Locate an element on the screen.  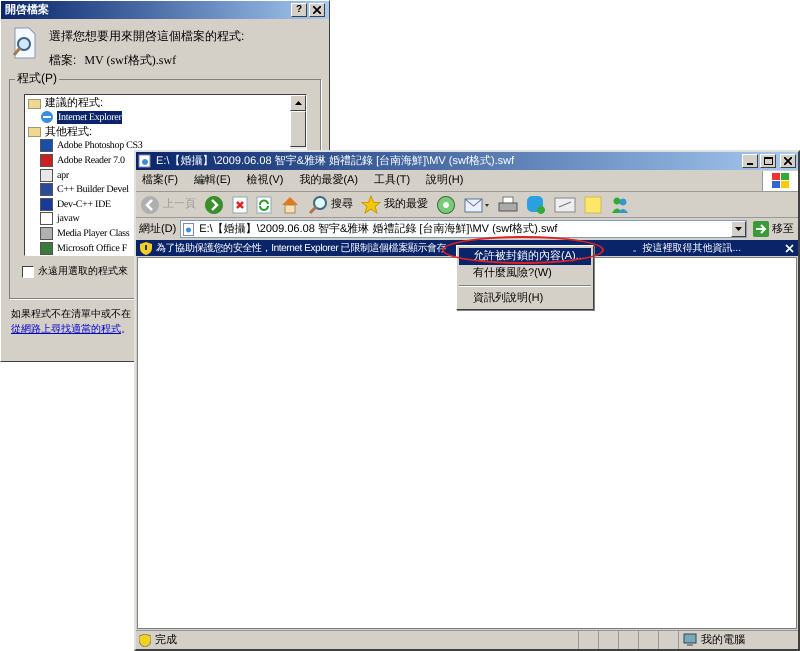
help-button: ? is located at coordinates (299, 10).